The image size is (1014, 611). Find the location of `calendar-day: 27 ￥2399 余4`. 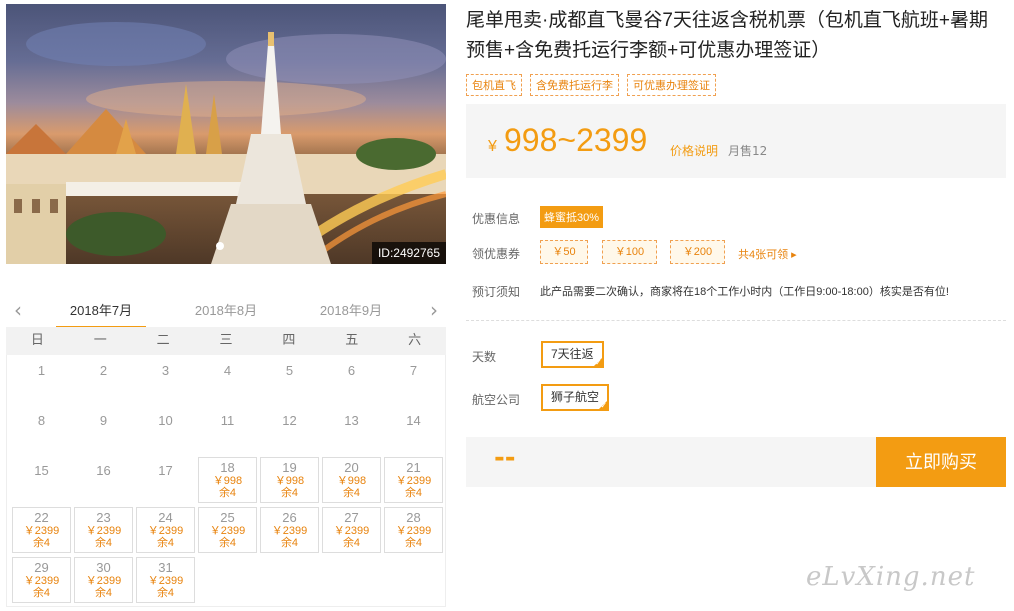

calendar-day: 27 ￥2399 余4 is located at coordinates (351, 530).